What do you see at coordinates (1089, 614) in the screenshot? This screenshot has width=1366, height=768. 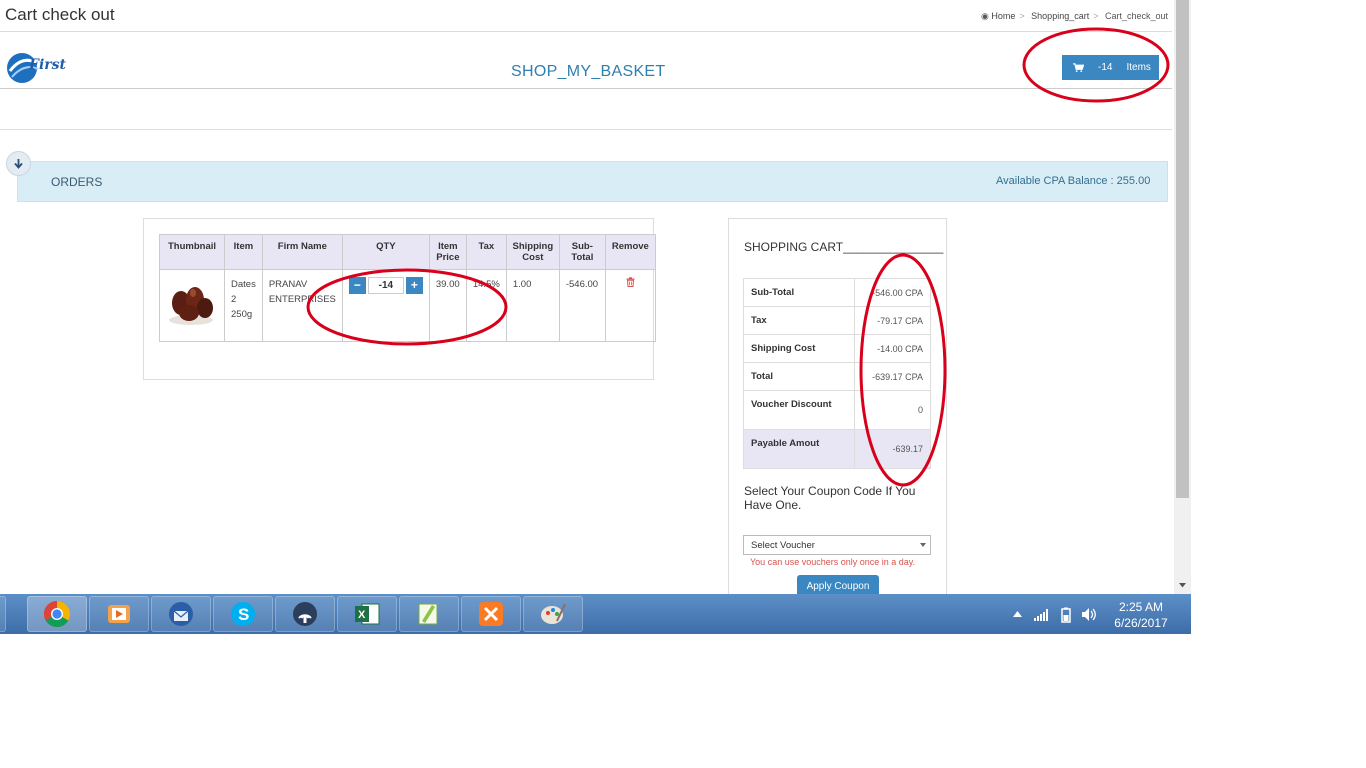 I see `volume-icon` at bounding box center [1089, 614].